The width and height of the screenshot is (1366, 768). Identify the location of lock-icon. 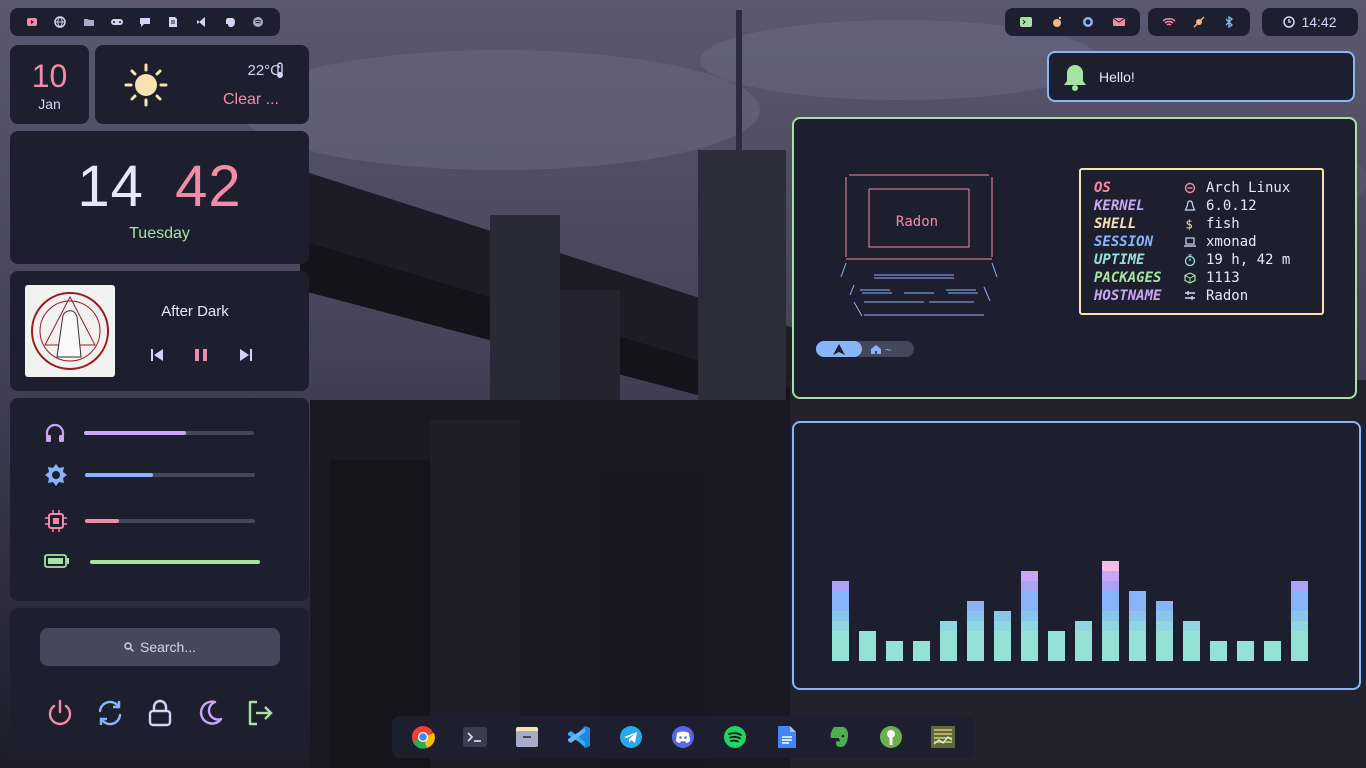
(160, 713).